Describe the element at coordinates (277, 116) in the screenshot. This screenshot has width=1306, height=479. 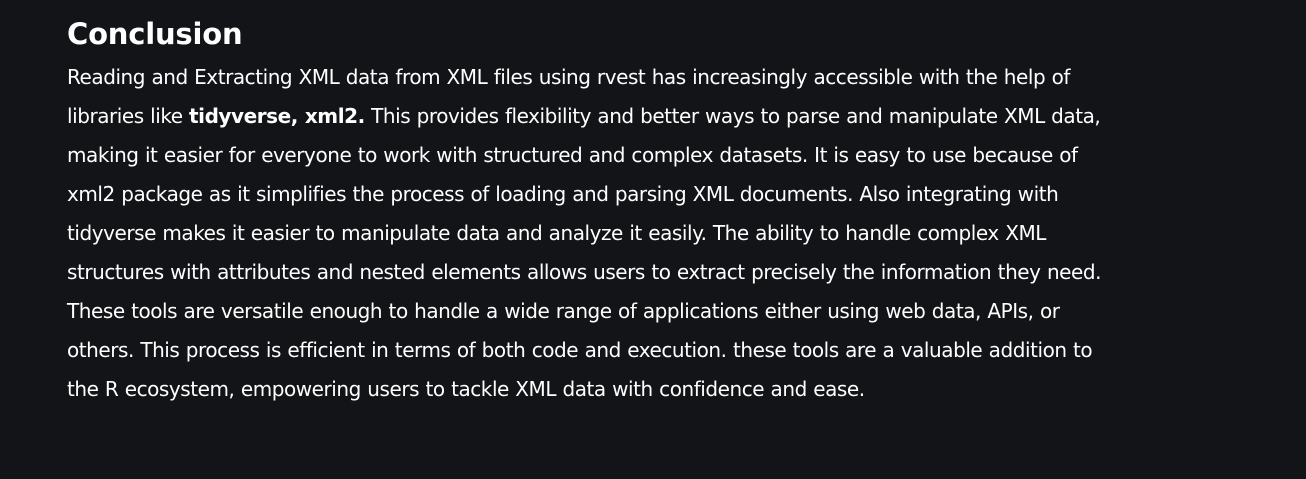
I see `paragraph-bold-libraries: tidyverse, xml2.` at that location.